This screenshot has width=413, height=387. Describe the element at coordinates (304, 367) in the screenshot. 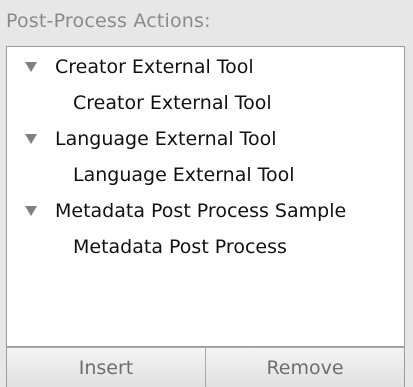

I see `remove-button: Remove` at that location.